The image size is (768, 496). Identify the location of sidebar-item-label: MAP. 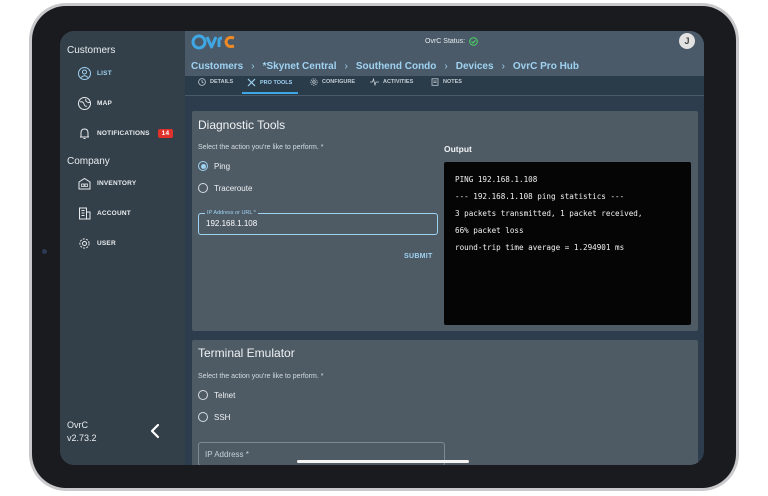
(105, 103).